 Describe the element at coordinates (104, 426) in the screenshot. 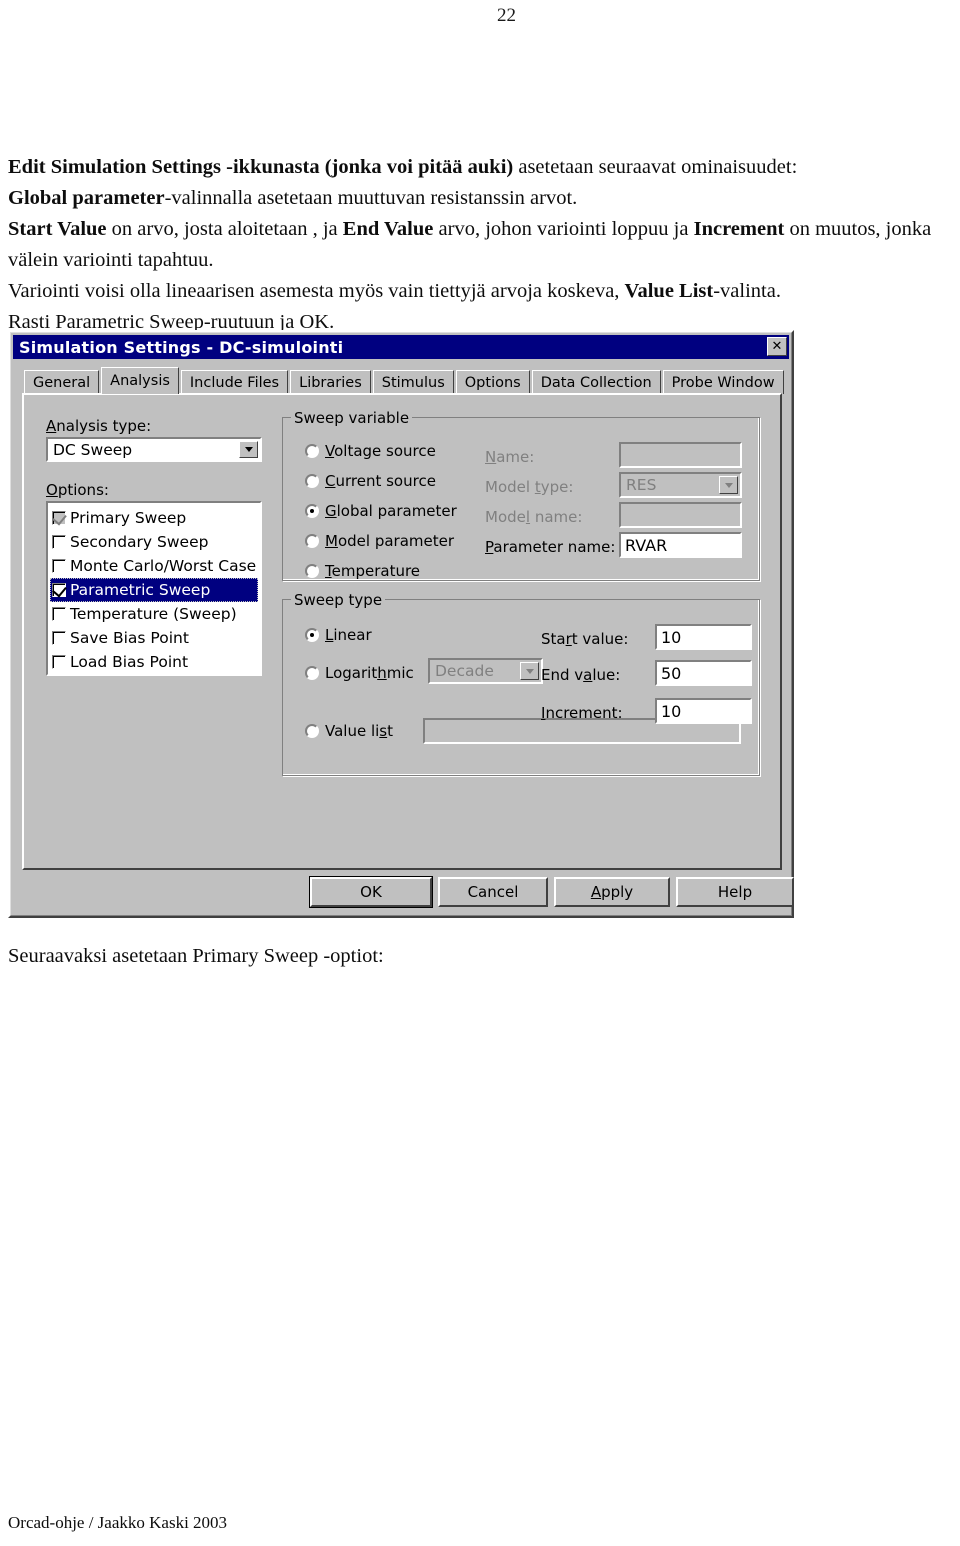

I see `analysis-type-label-rest: nalysis type:` at that location.